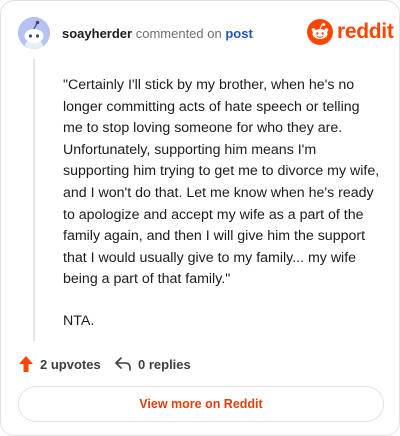 The width and height of the screenshot is (400, 436). What do you see at coordinates (70, 364) in the screenshot?
I see `upvote-count: 2 upvotes` at bounding box center [70, 364].